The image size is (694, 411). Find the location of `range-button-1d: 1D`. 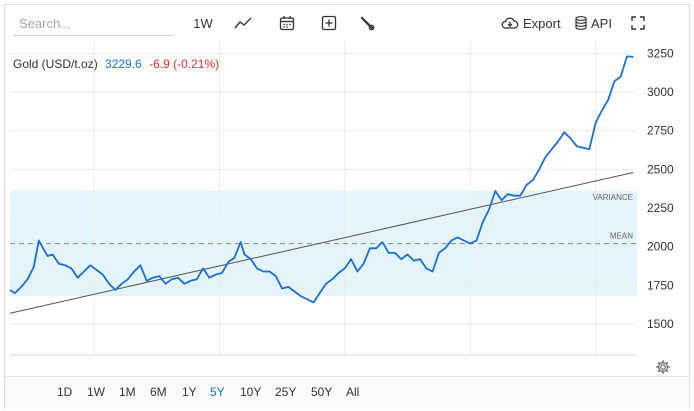

range-button-1d: 1D is located at coordinates (64, 392).